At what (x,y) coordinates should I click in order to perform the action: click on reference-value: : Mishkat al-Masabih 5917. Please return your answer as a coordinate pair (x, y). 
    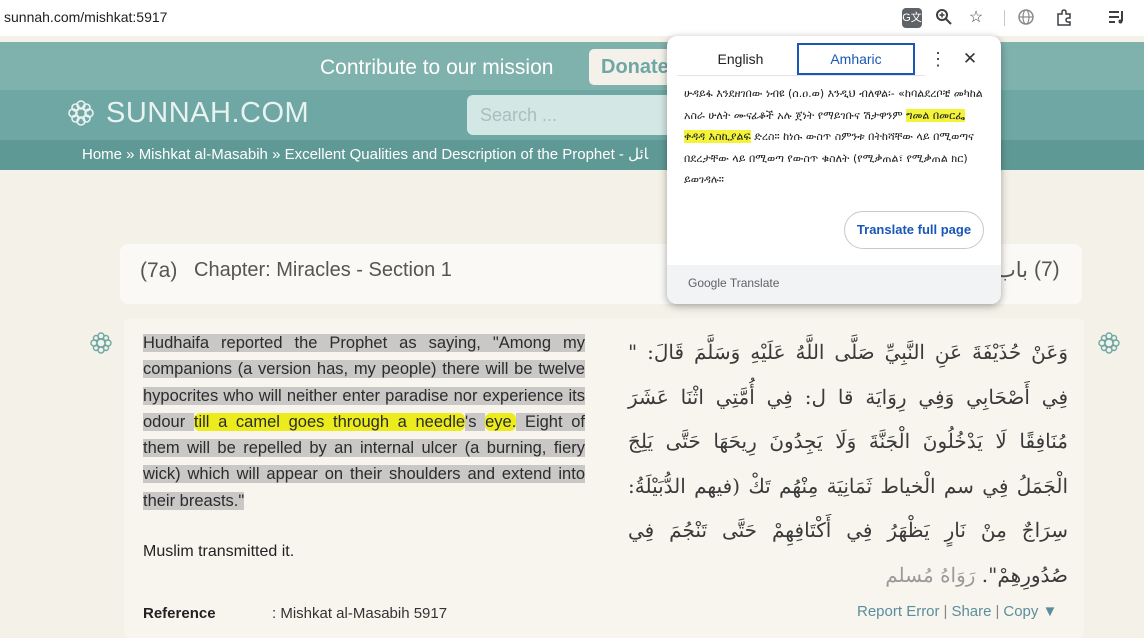
    Looking at the image, I should click on (360, 613).